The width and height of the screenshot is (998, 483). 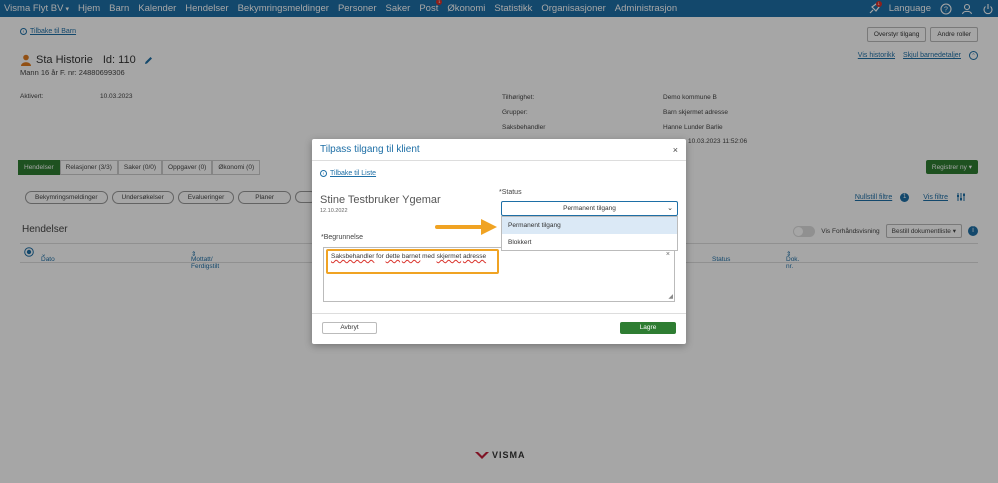 What do you see at coordinates (510, 192) in the screenshot?
I see `status-label: *Status` at bounding box center [510, 192].